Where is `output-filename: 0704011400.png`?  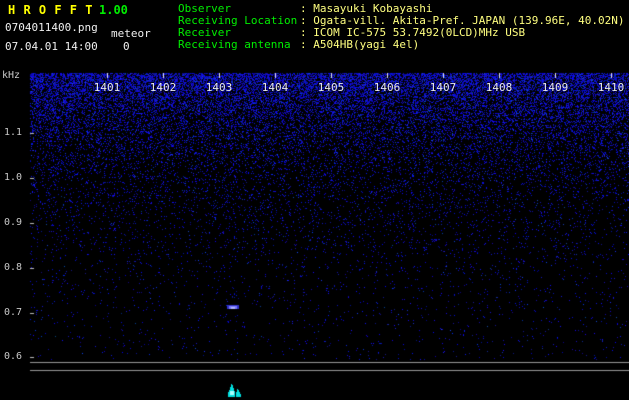
output-filename: 0704011400.png is located at coordinates (51, 27).